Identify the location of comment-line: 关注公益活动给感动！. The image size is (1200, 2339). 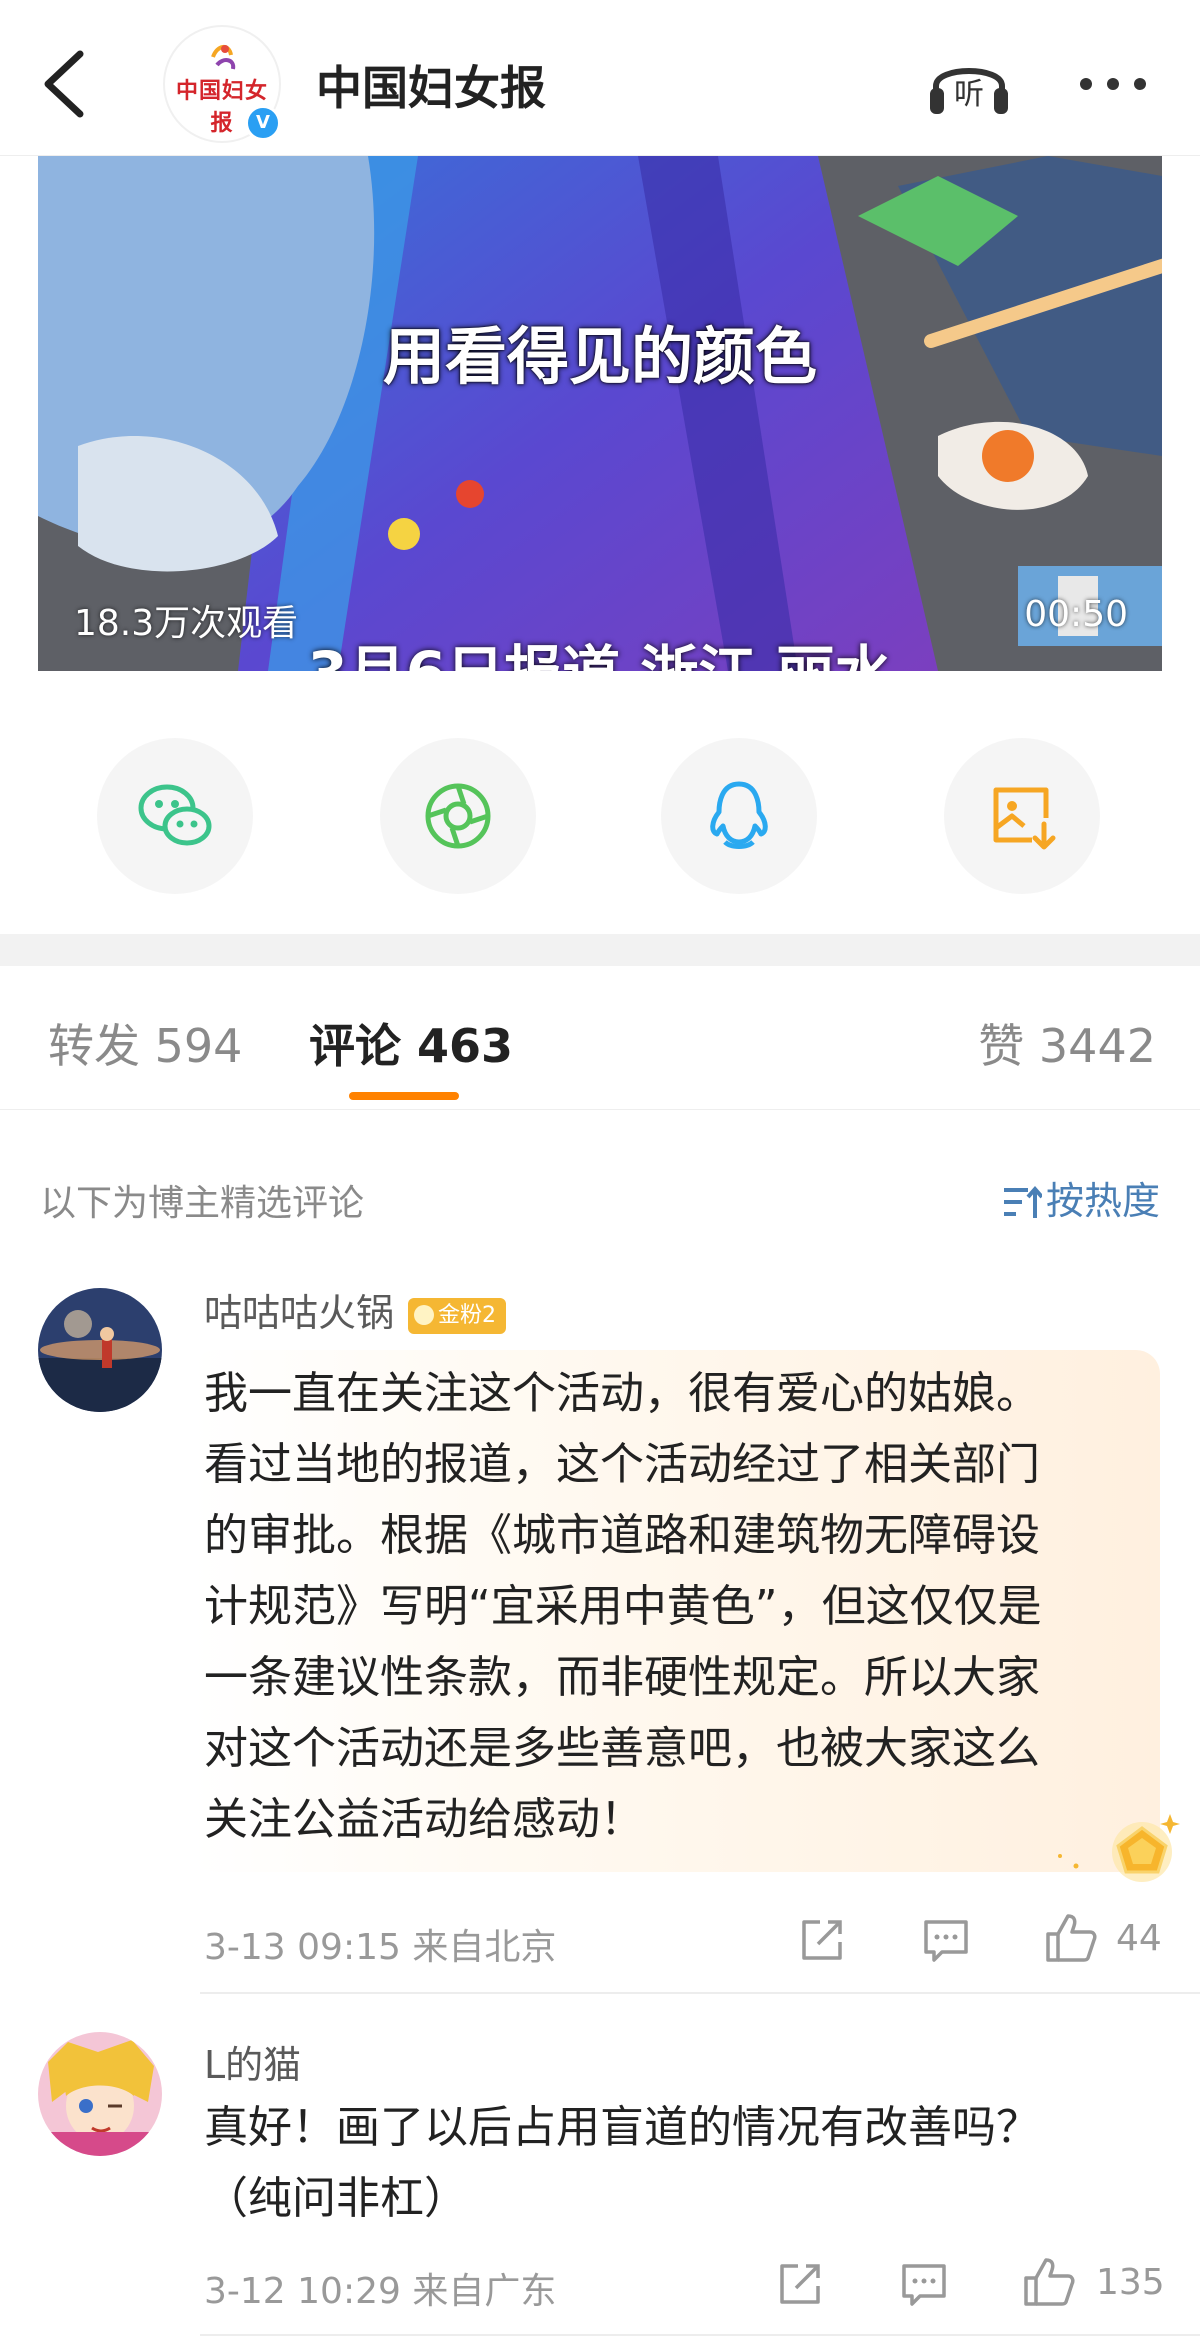
(424, 1819).